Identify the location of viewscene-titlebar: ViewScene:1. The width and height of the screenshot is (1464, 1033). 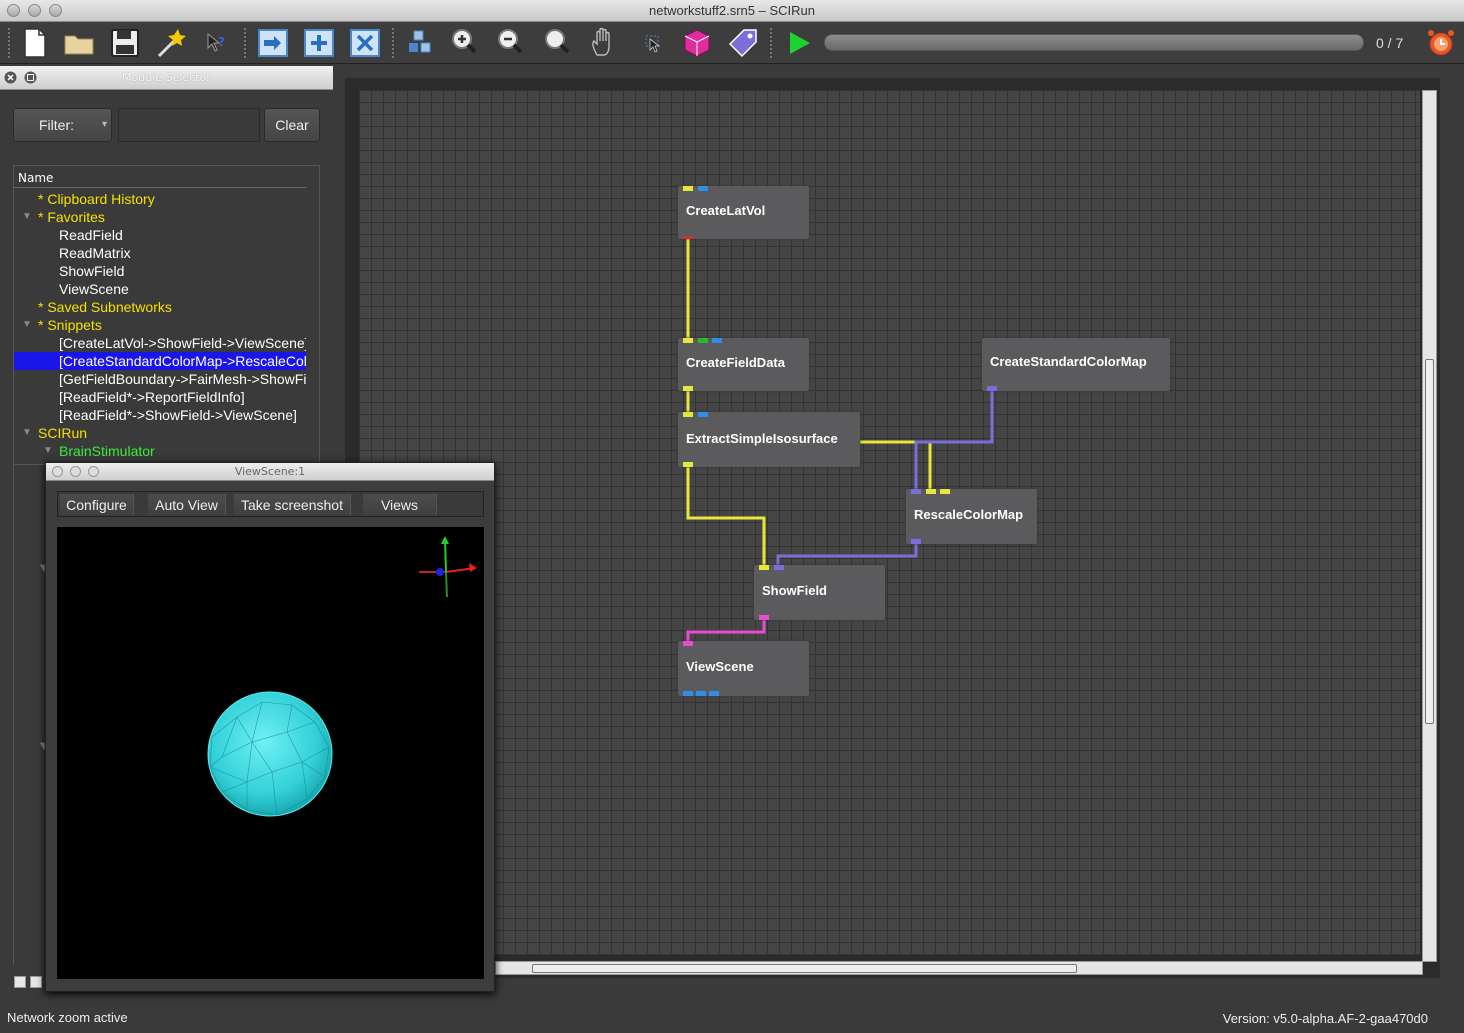
(270, 472).